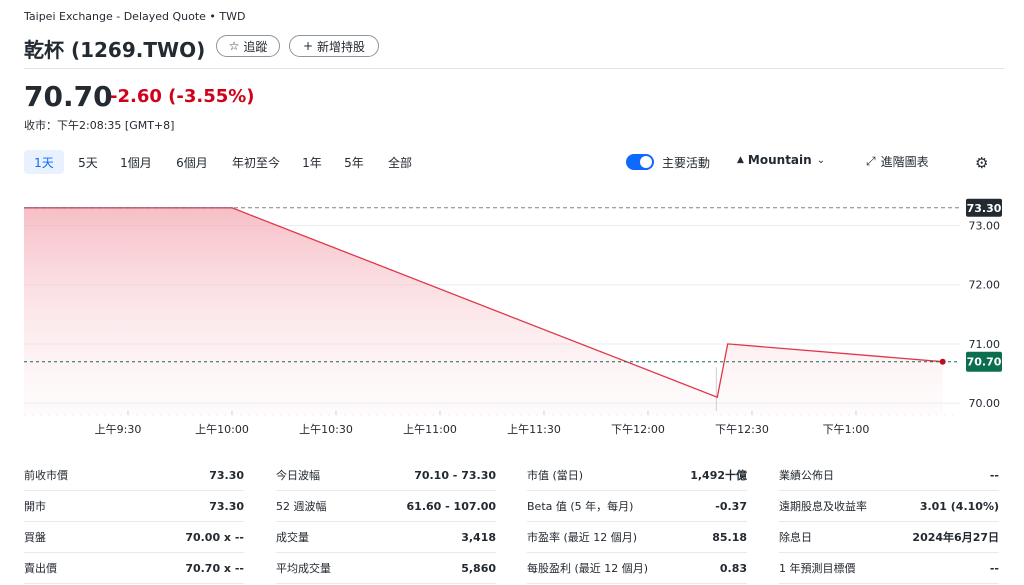  I want to click on mountain-icon: ▲, so click(740, 160).